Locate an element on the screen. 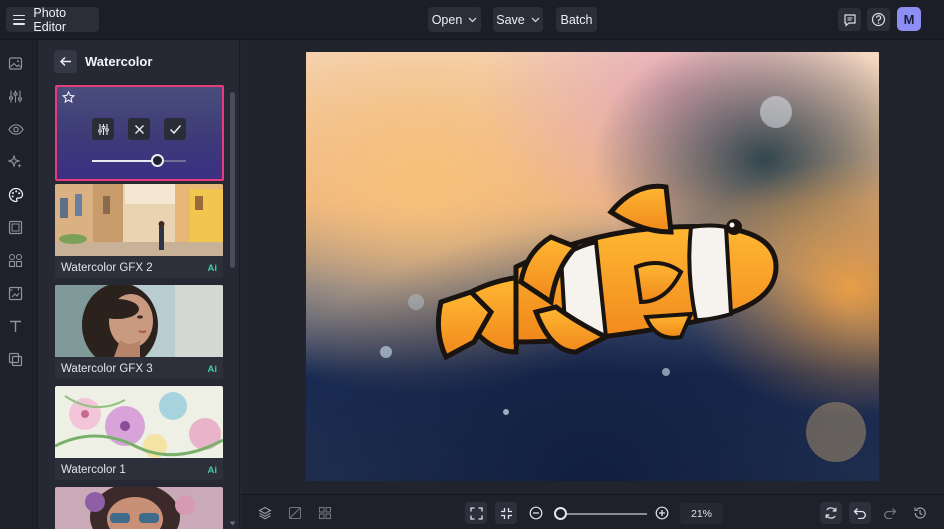 This screenshot has width=944, height=529. effect-thumbnail is located at coordinates (139, 508).